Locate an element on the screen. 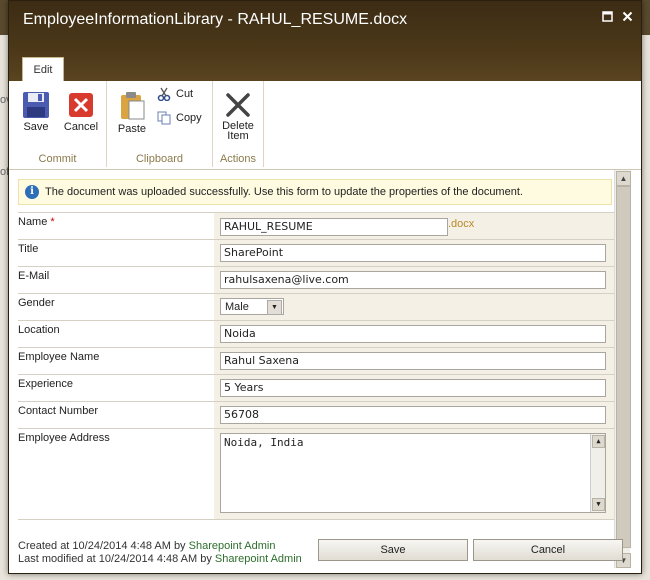  delete-x-icon is located at coordinates (238, 105).